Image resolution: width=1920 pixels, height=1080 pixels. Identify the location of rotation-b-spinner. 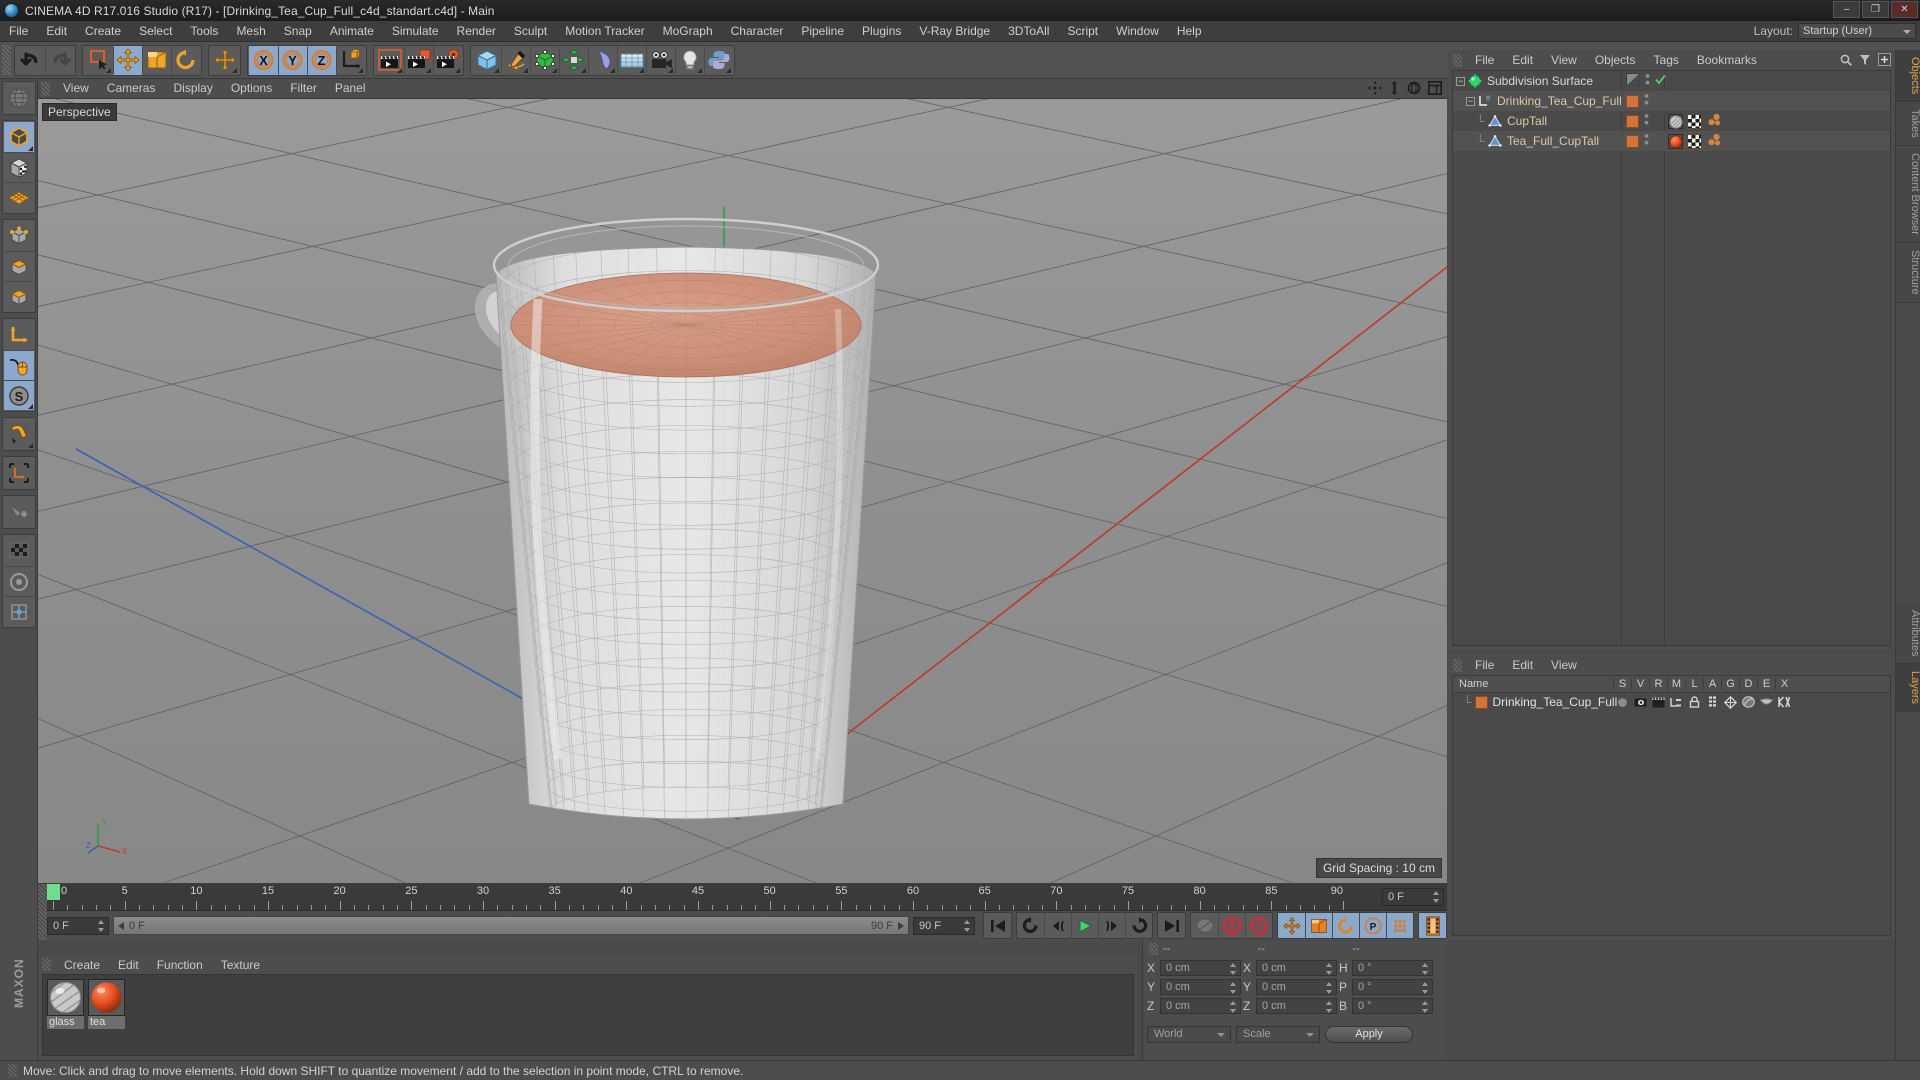
(1425, 1007).